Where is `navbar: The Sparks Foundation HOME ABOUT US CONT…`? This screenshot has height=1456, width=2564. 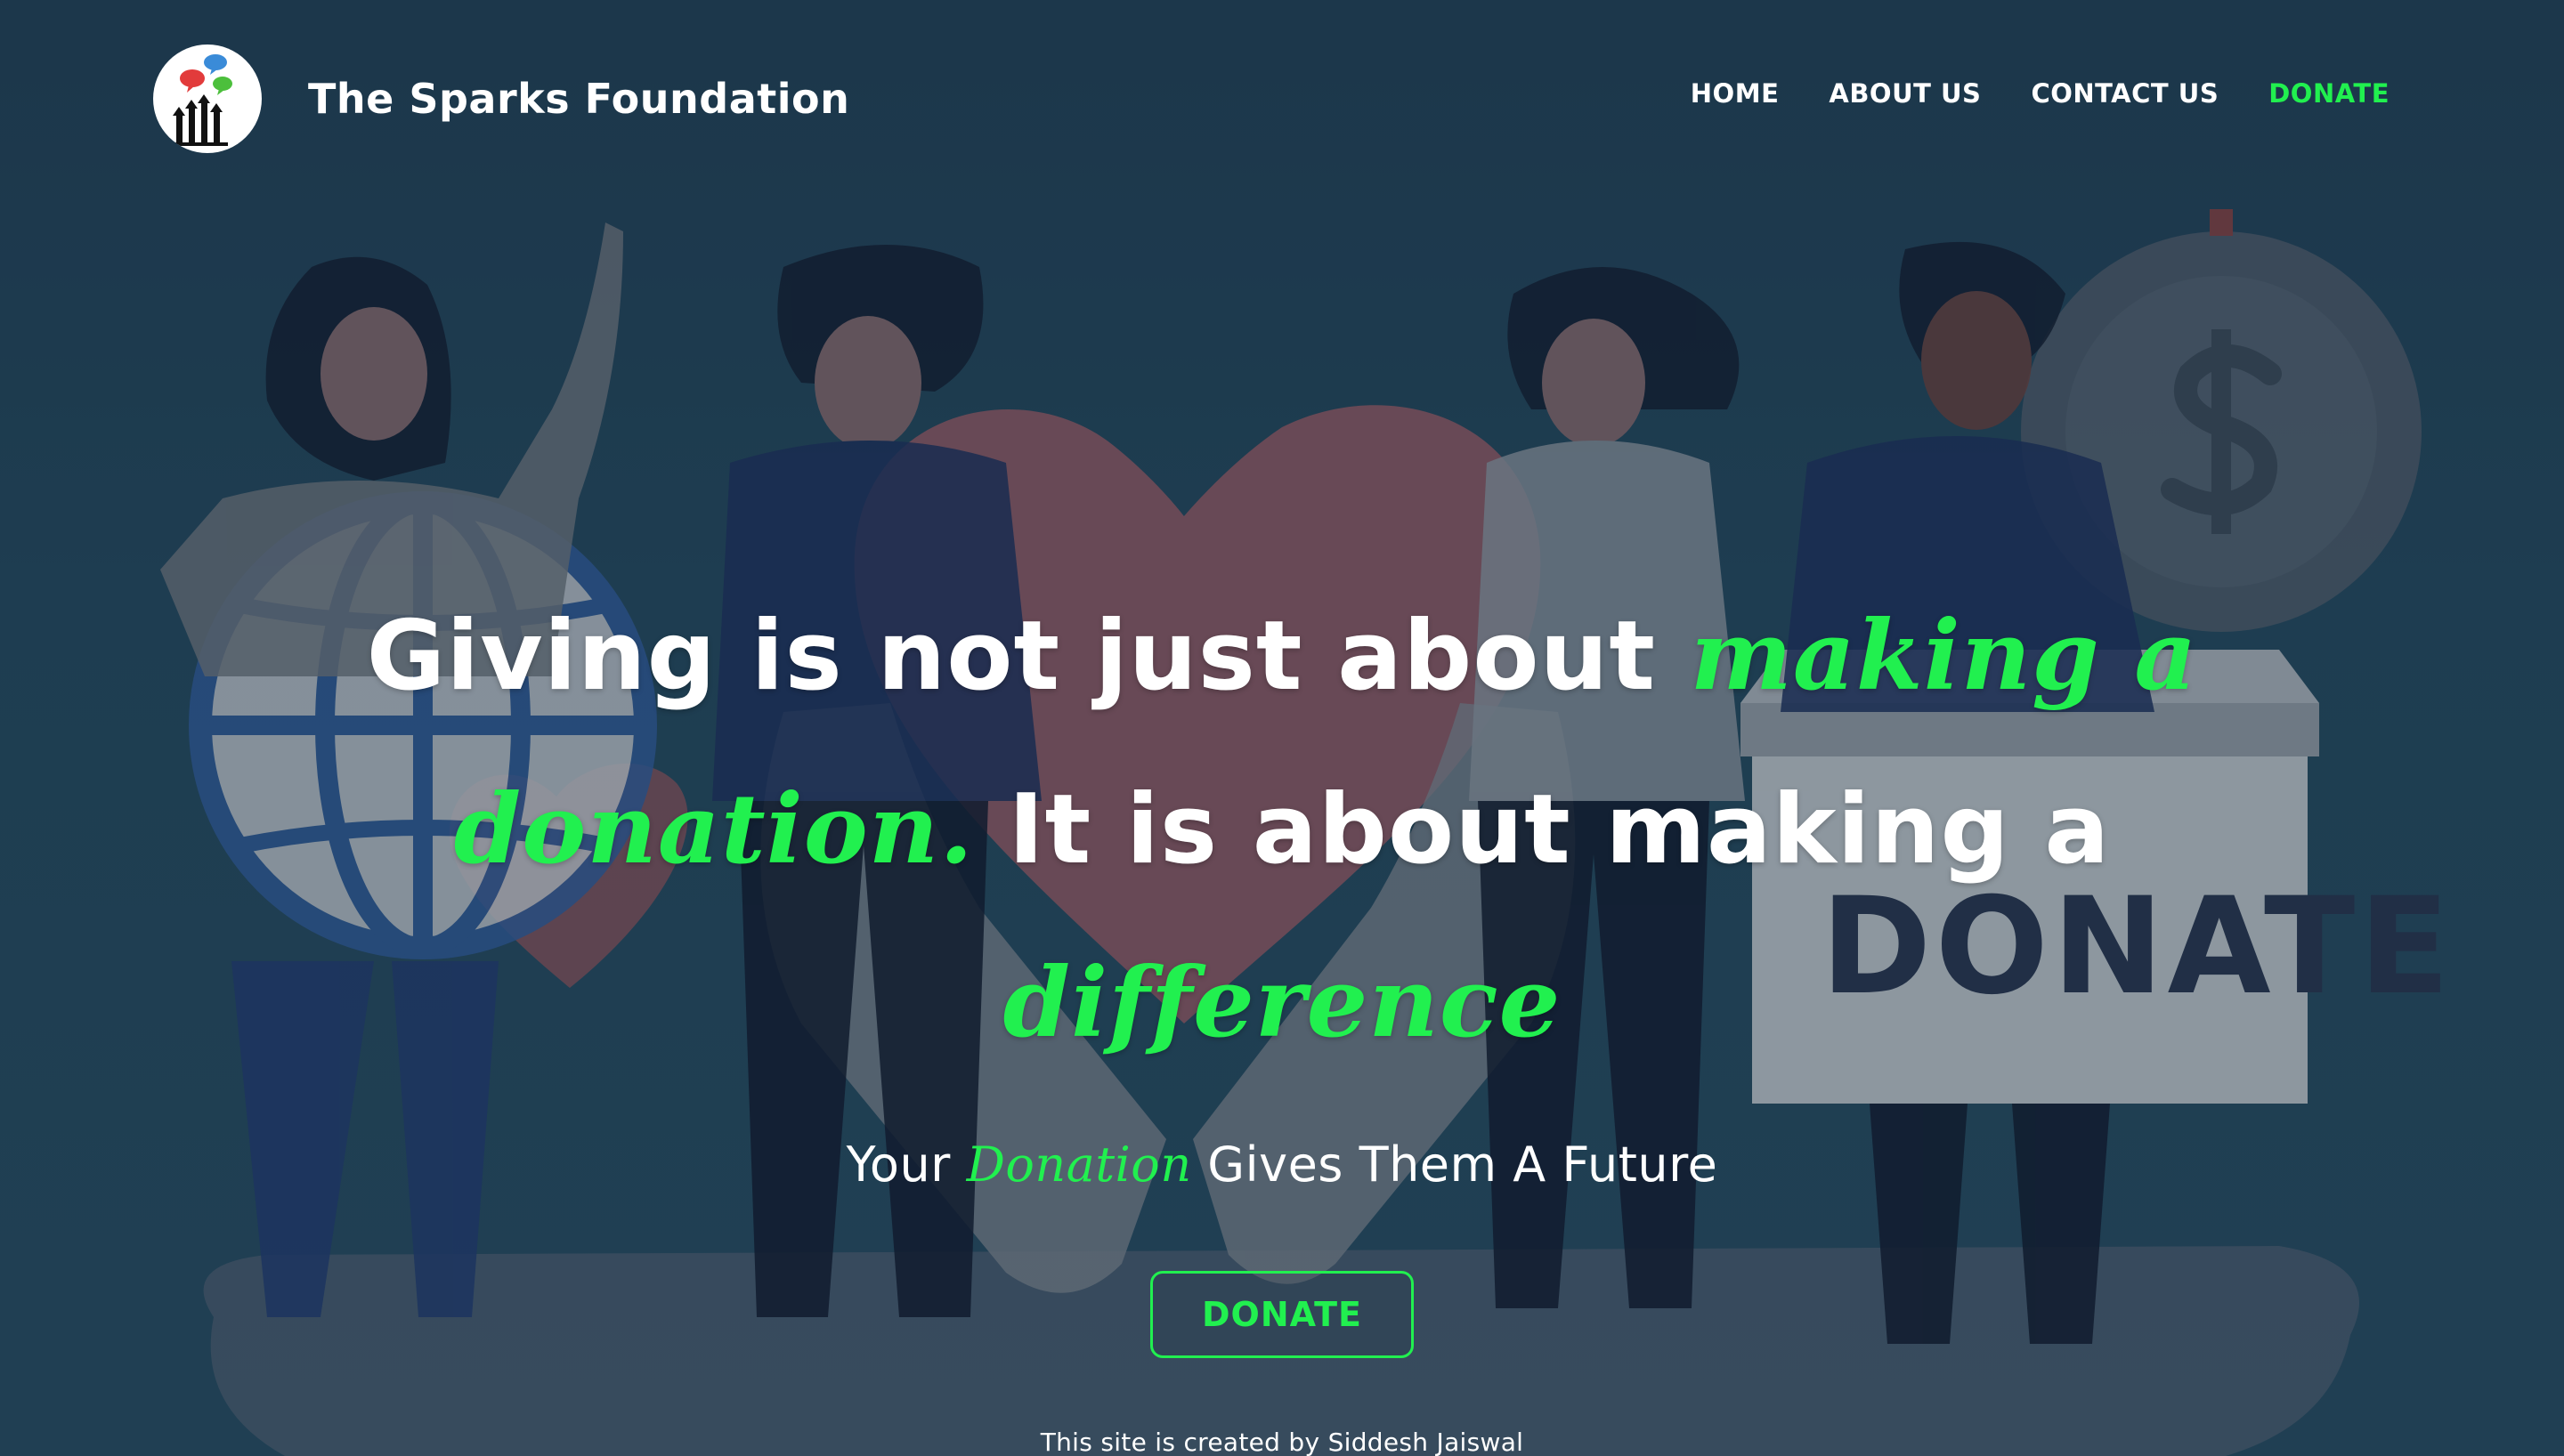
navbar: The Sparks Foundation HOME ABOUT US CONT… is located at coordinates (1282, 99).